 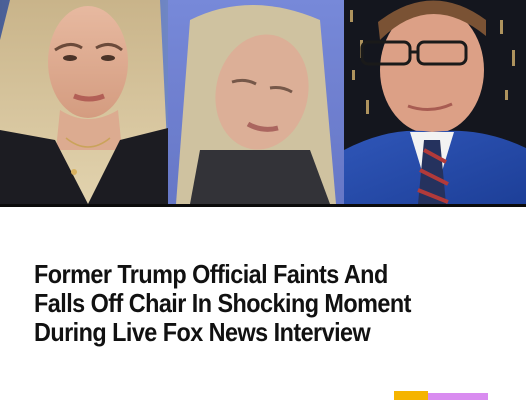 I want to click on image-divider, so click(x=263, y=205).